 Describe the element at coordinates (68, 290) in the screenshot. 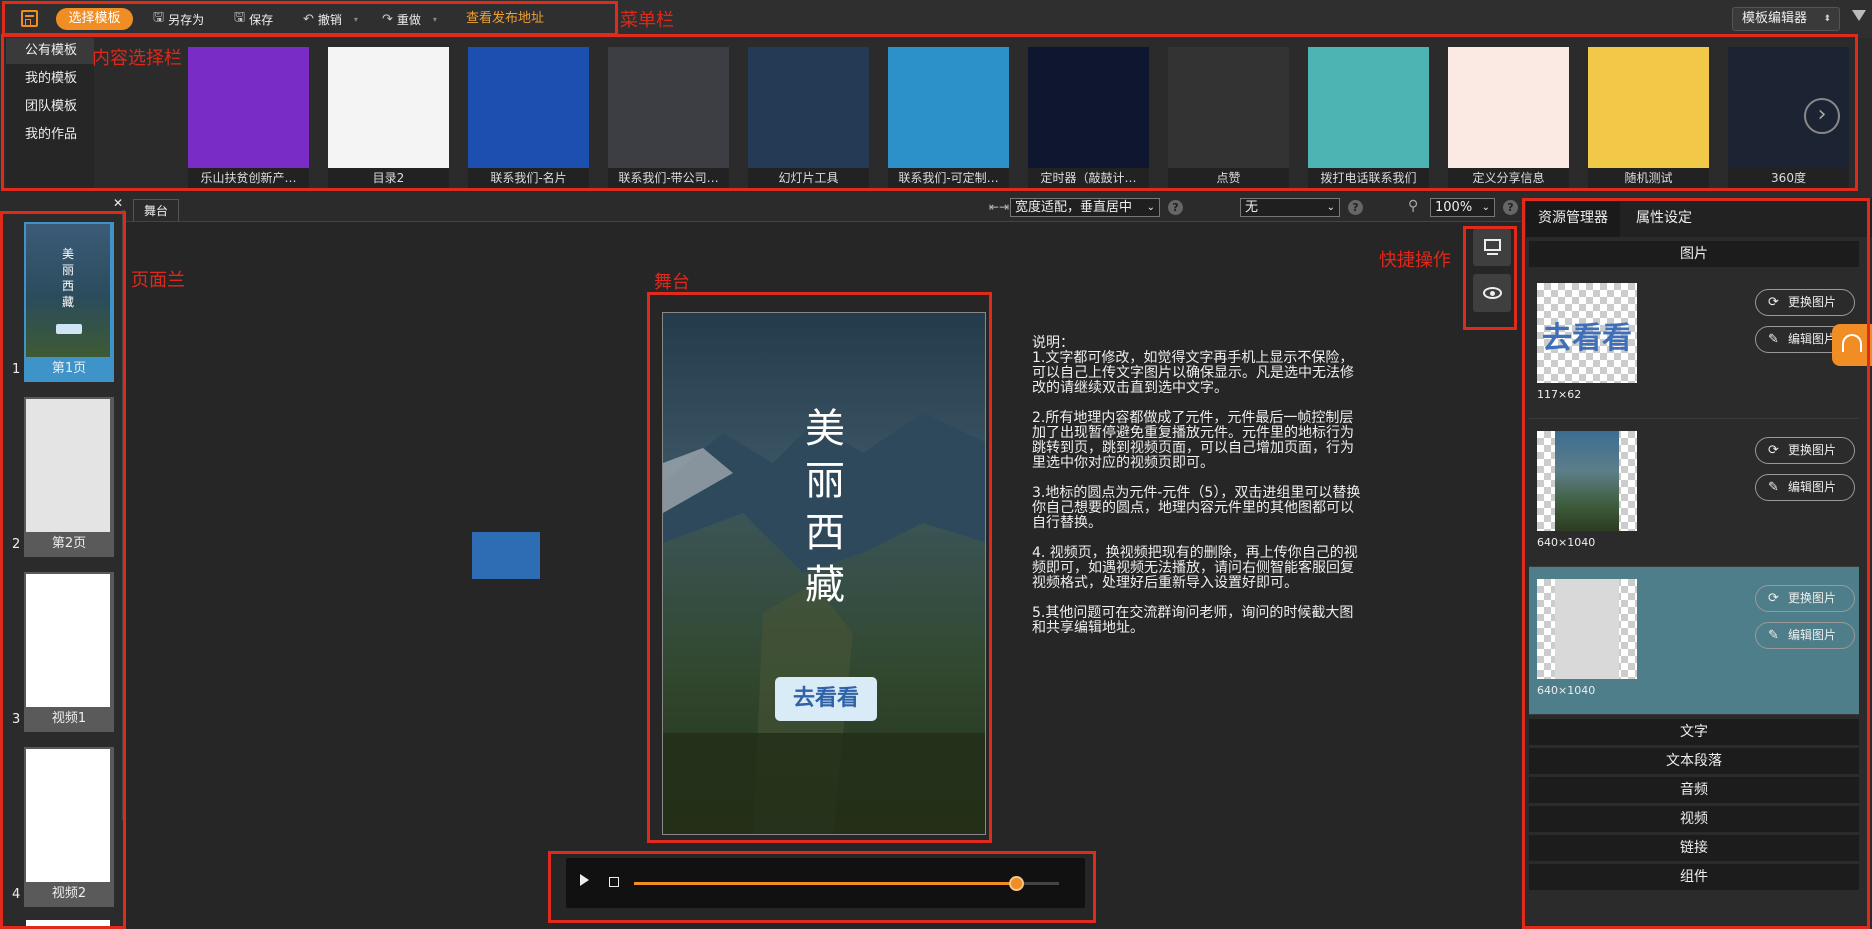

I see `page-preview: 美丽西藏` at that location.